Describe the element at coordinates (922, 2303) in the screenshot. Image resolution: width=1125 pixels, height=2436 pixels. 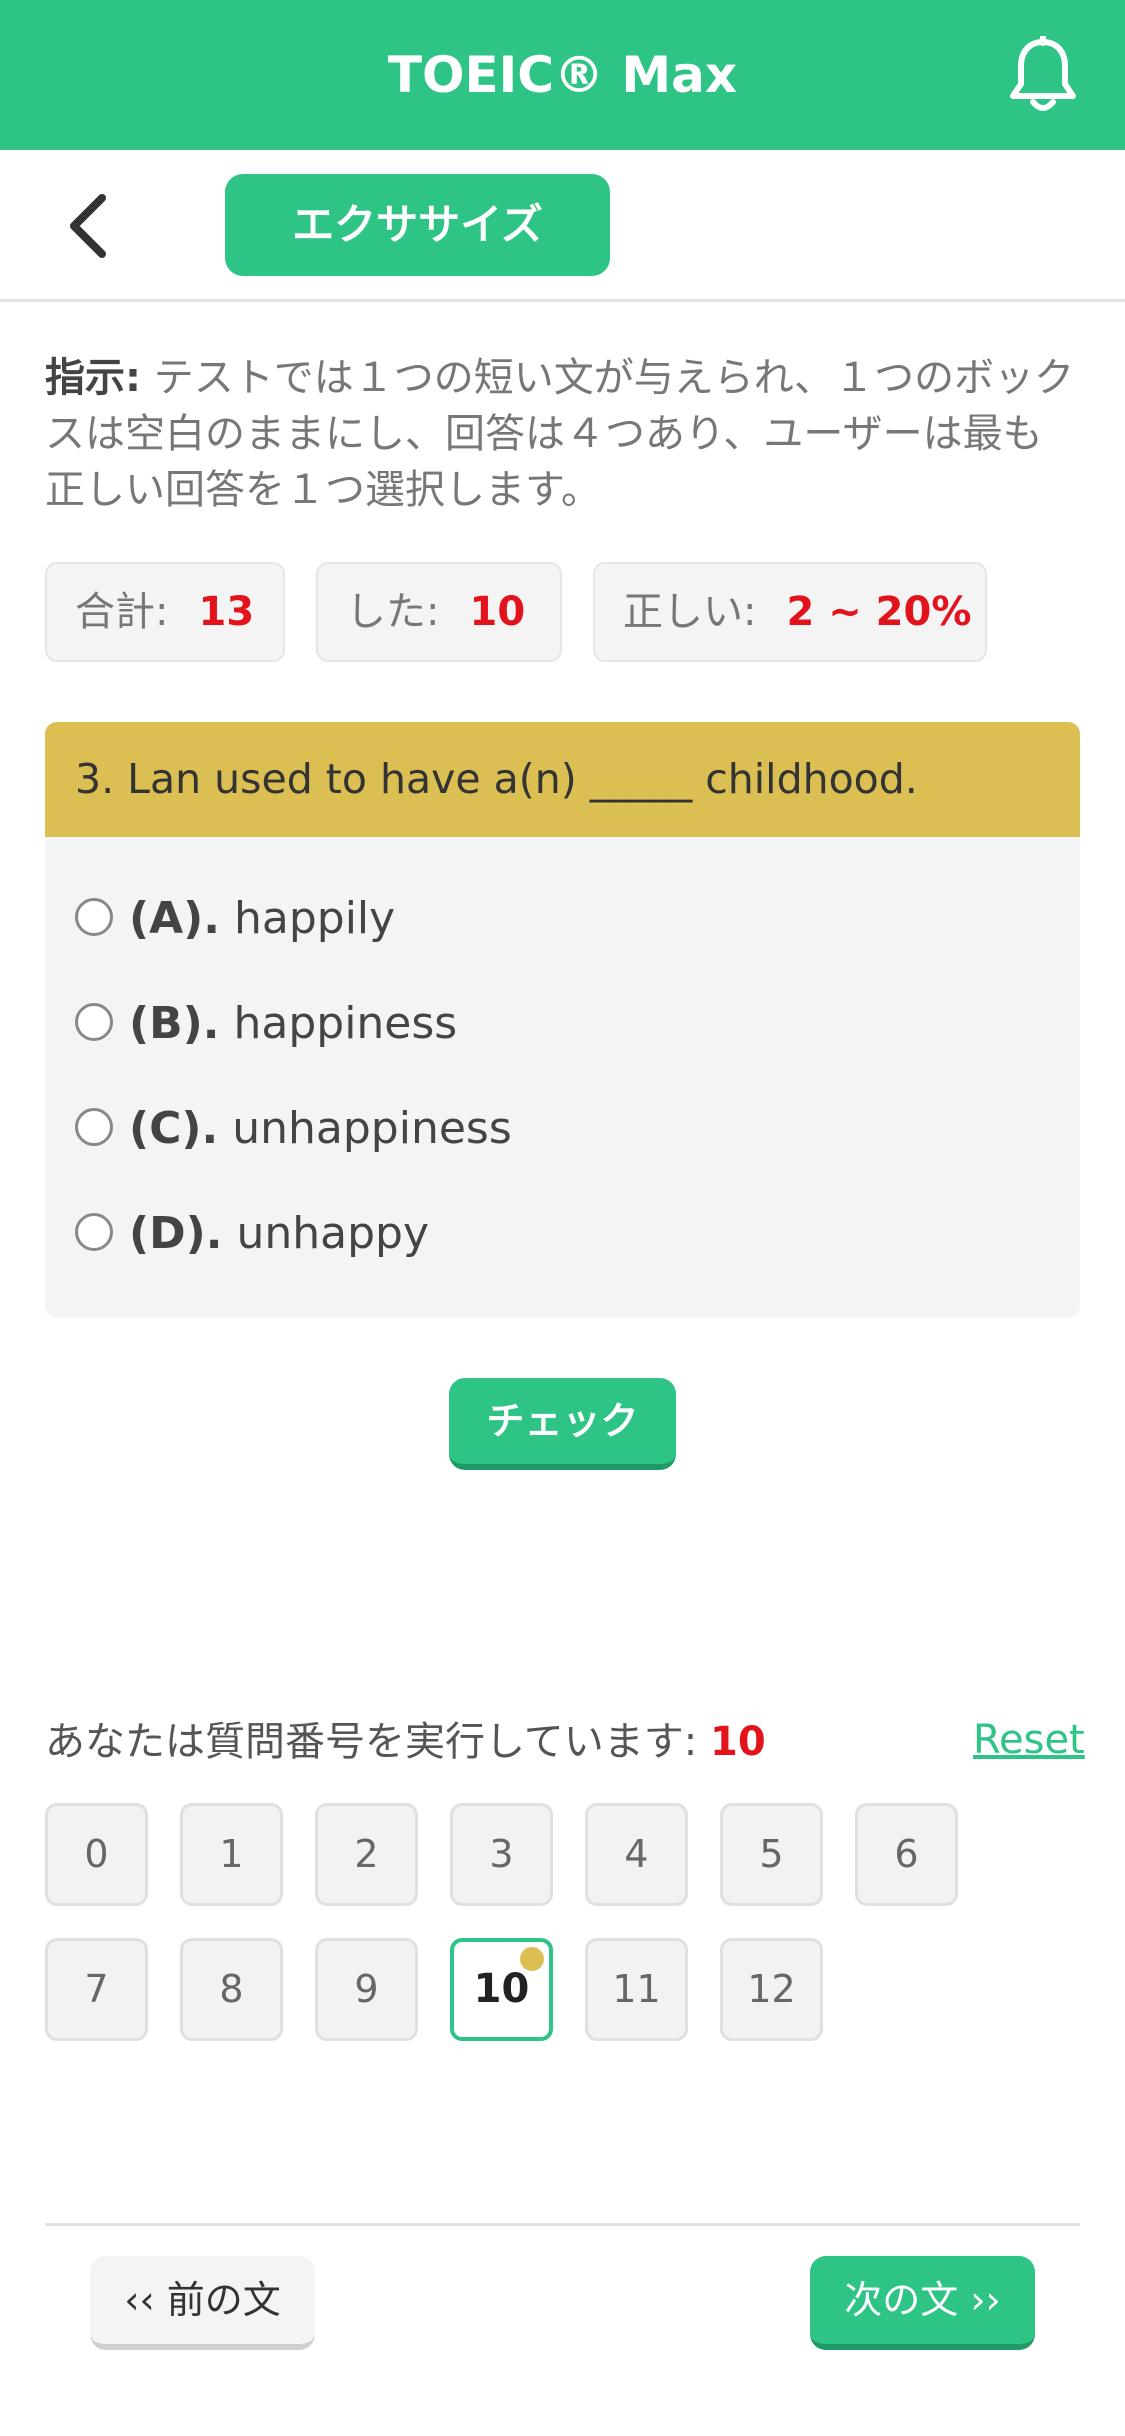
I see `next-sentence-button: 次の文 ››` at that location.